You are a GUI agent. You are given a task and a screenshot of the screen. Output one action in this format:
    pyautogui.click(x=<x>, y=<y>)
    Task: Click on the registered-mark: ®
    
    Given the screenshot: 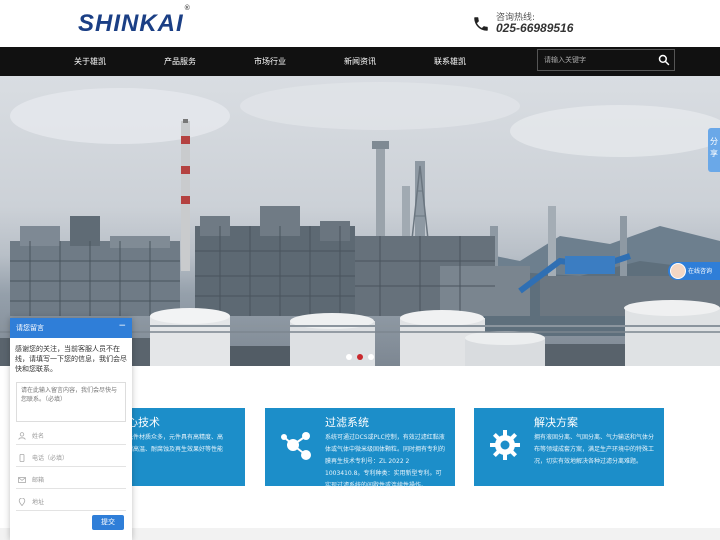 What is the action you would take?
    pyautogui.click(x=187, y=8)
    